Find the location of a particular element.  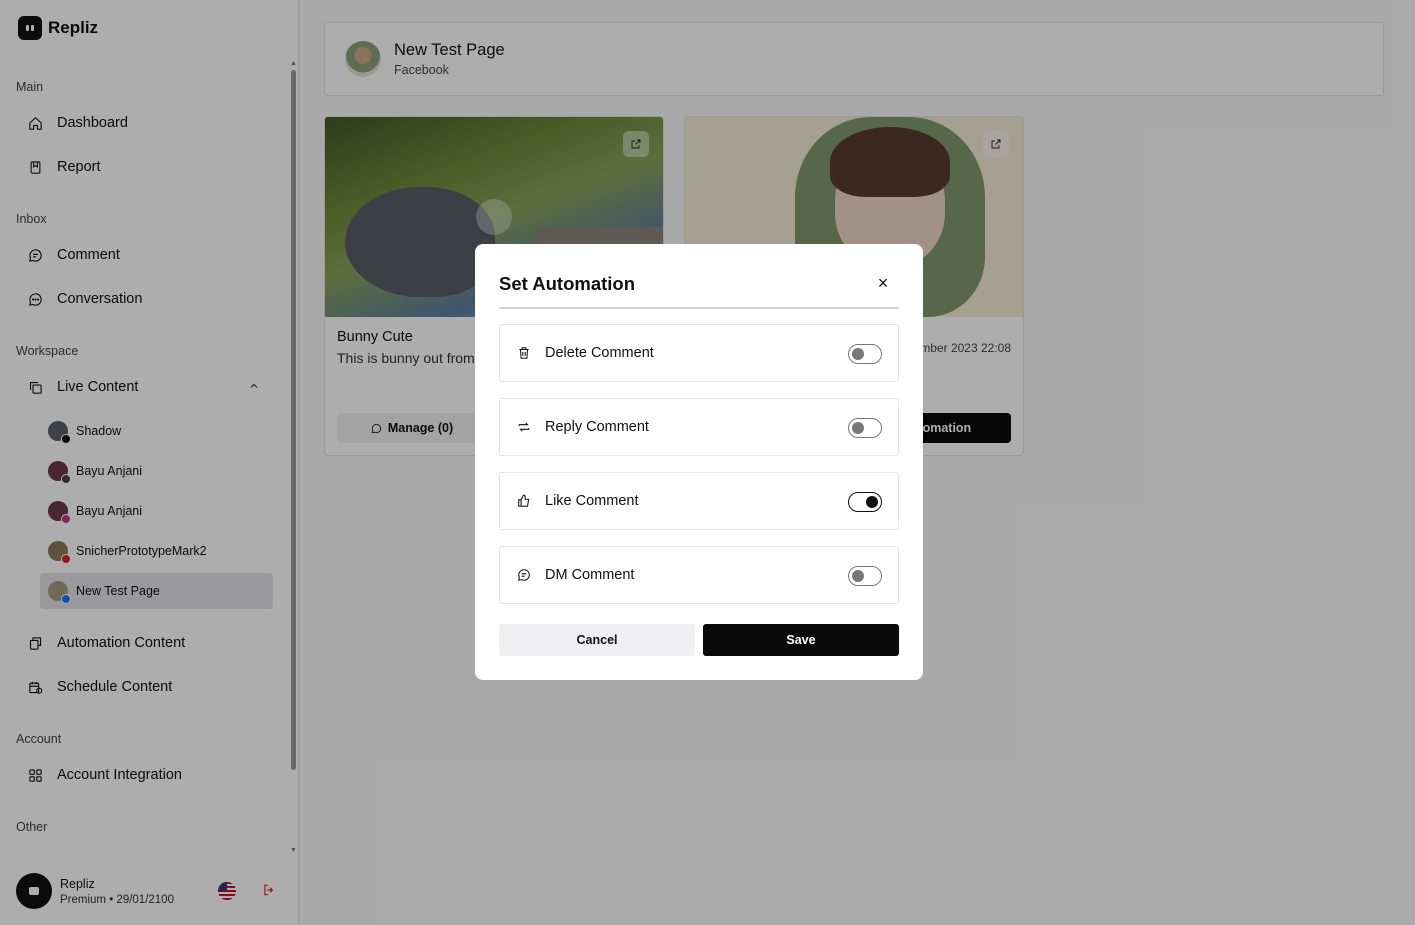

save-button: Save is located at coordinates (801, 640).